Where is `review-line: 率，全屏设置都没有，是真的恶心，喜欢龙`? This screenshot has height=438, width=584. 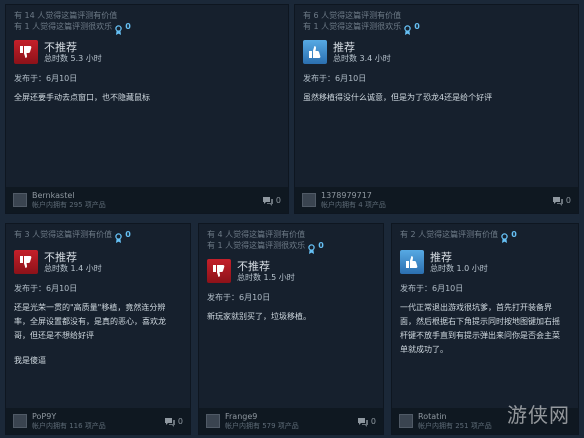
review-line: 率，全屏设置都没有，是真的恶心，喜欢龙 is located at coordinates (90, 321).